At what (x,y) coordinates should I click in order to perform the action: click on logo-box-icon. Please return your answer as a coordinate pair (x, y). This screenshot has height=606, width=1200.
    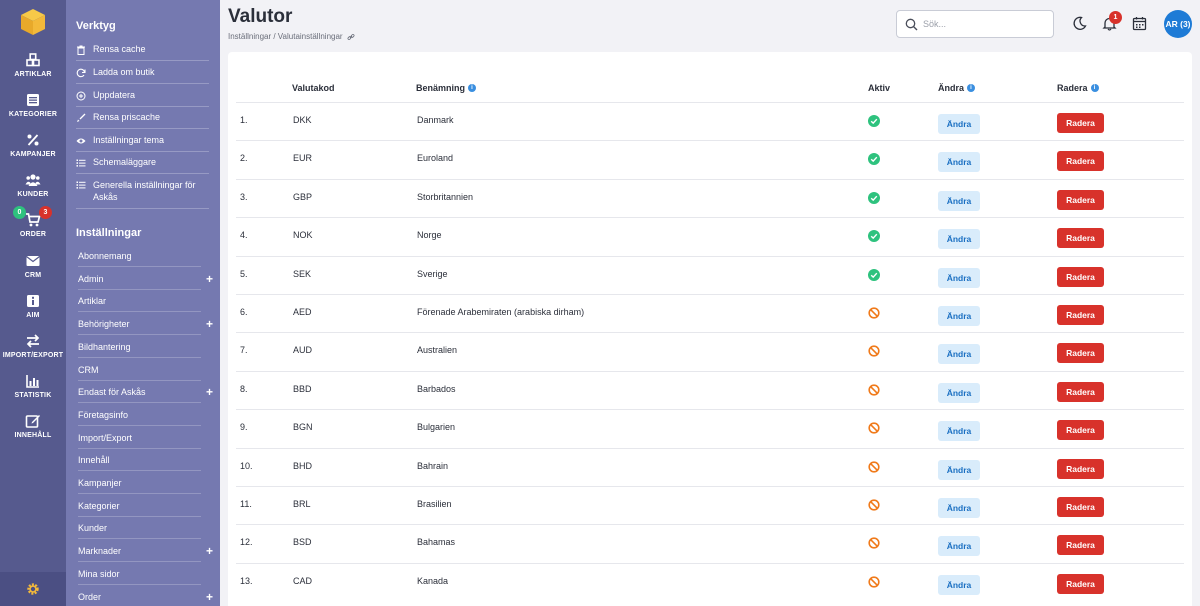
    Looking at the image, I should click on (33, 22).